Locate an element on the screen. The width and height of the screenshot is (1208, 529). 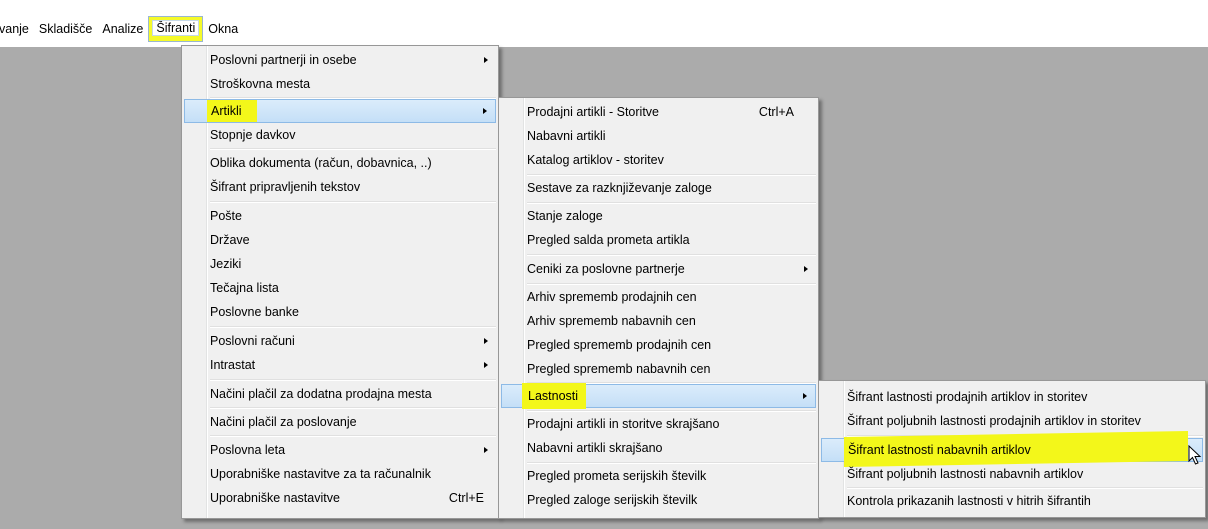
menu-item-pregled-prodajnih: Pregled sprememb prodajnih cen is located at coordinates (658, 345).